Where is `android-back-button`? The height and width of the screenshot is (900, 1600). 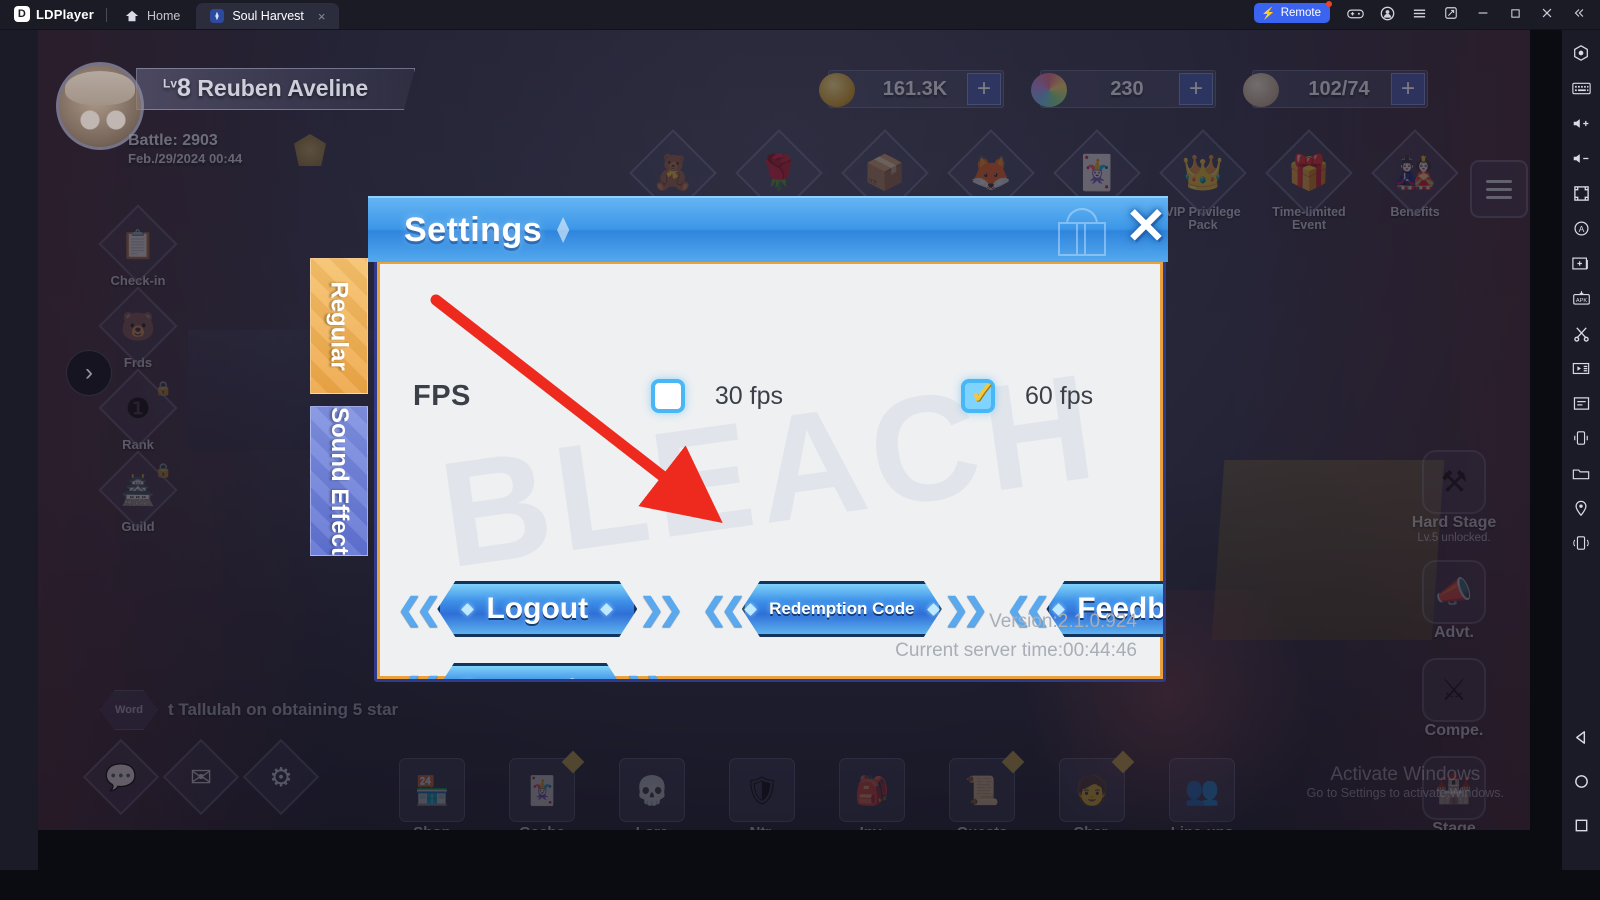
android-back-button is located at coordinates (1581, 737).